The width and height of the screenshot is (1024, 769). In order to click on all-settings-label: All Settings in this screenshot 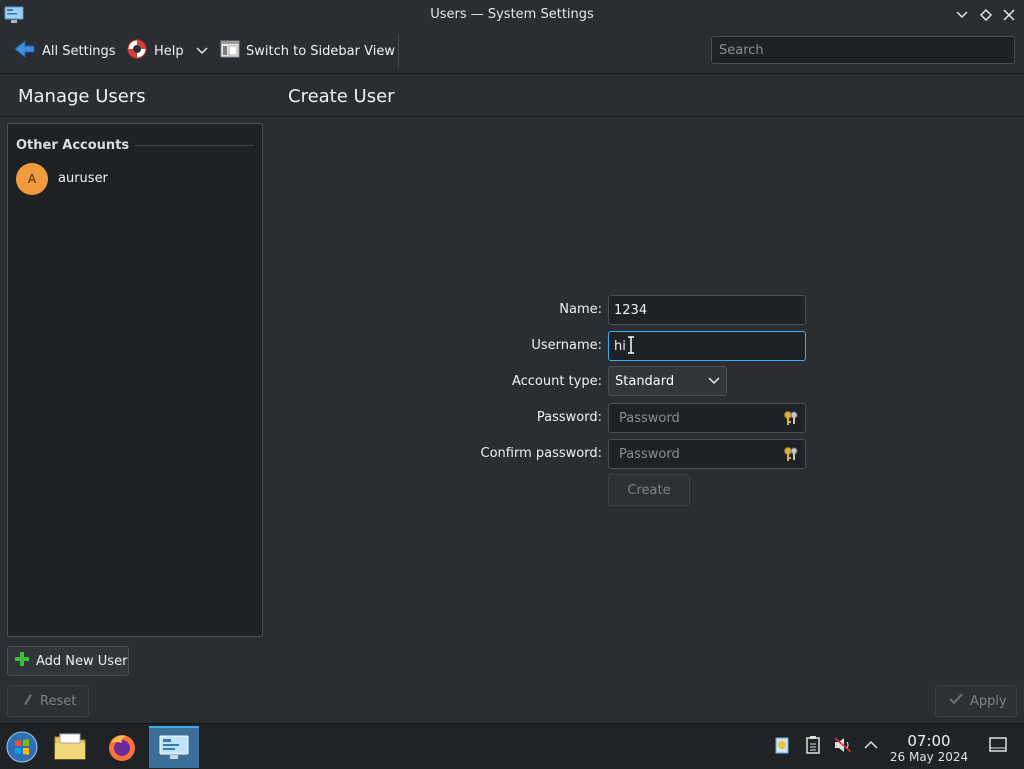, I will do `click(79, 51)`.